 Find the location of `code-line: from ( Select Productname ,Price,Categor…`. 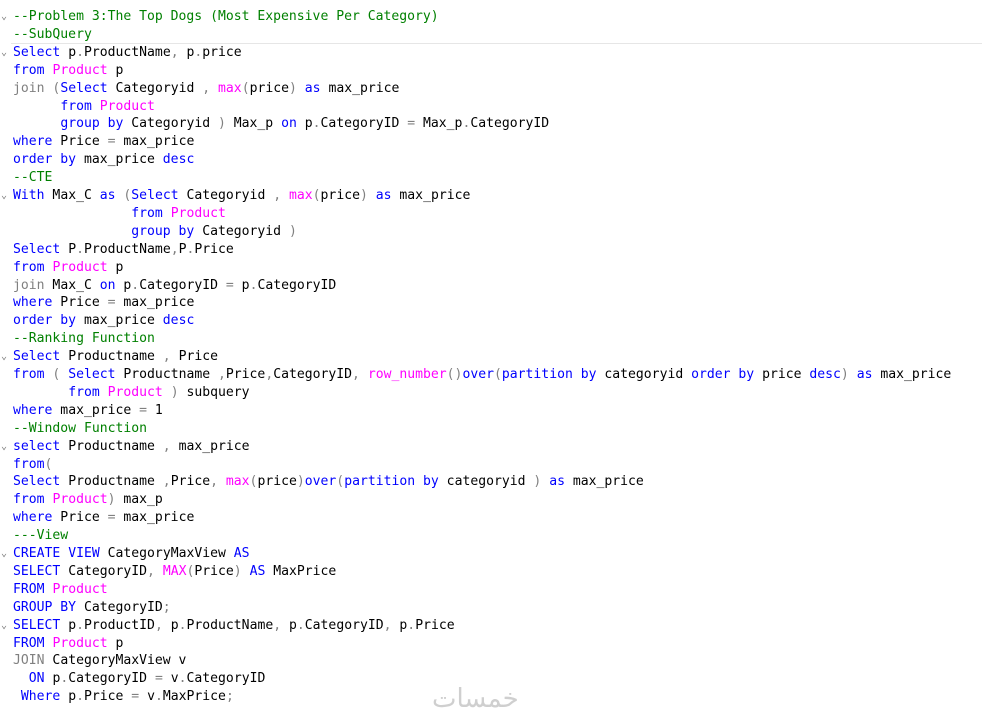

code-line: from ( Select Productname ,Price,Categor… is located at coordinates (482, 375).